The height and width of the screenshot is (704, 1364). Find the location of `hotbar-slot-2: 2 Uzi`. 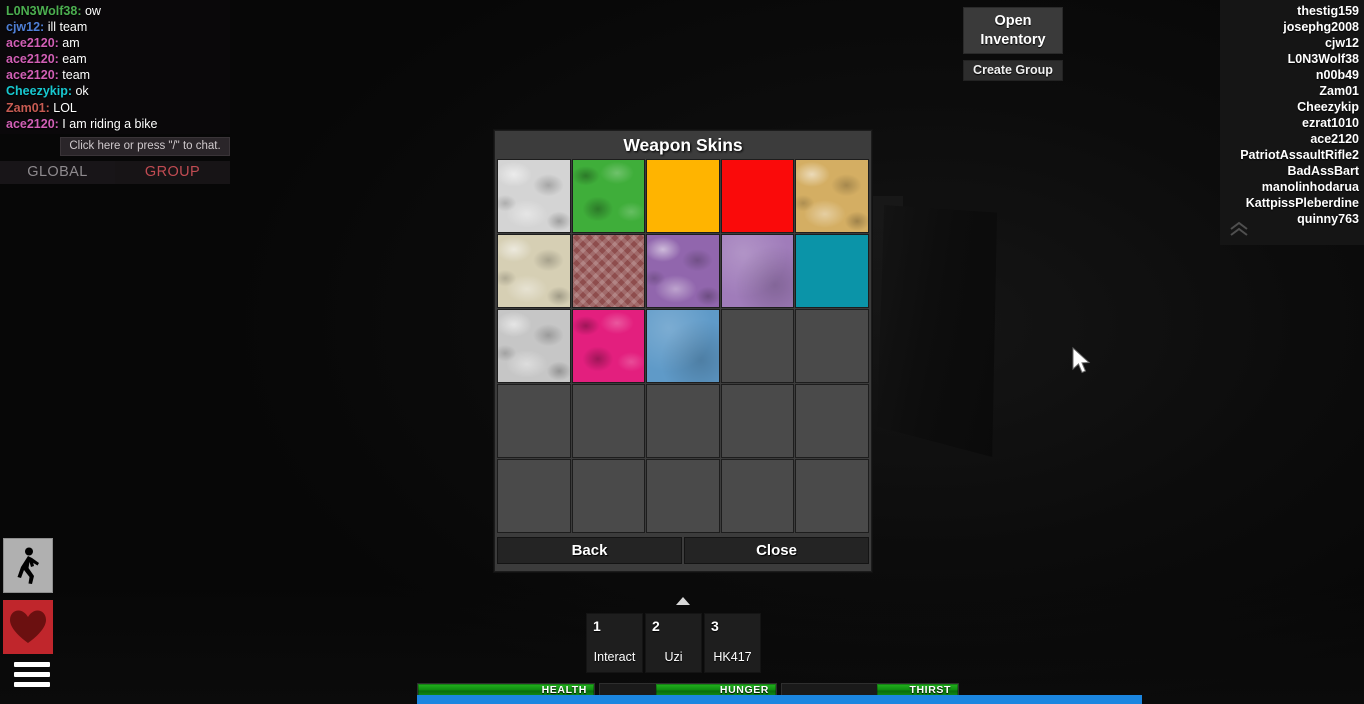

hotbar-slot-2: 2 Uzi is located at coordinates (673, 643).